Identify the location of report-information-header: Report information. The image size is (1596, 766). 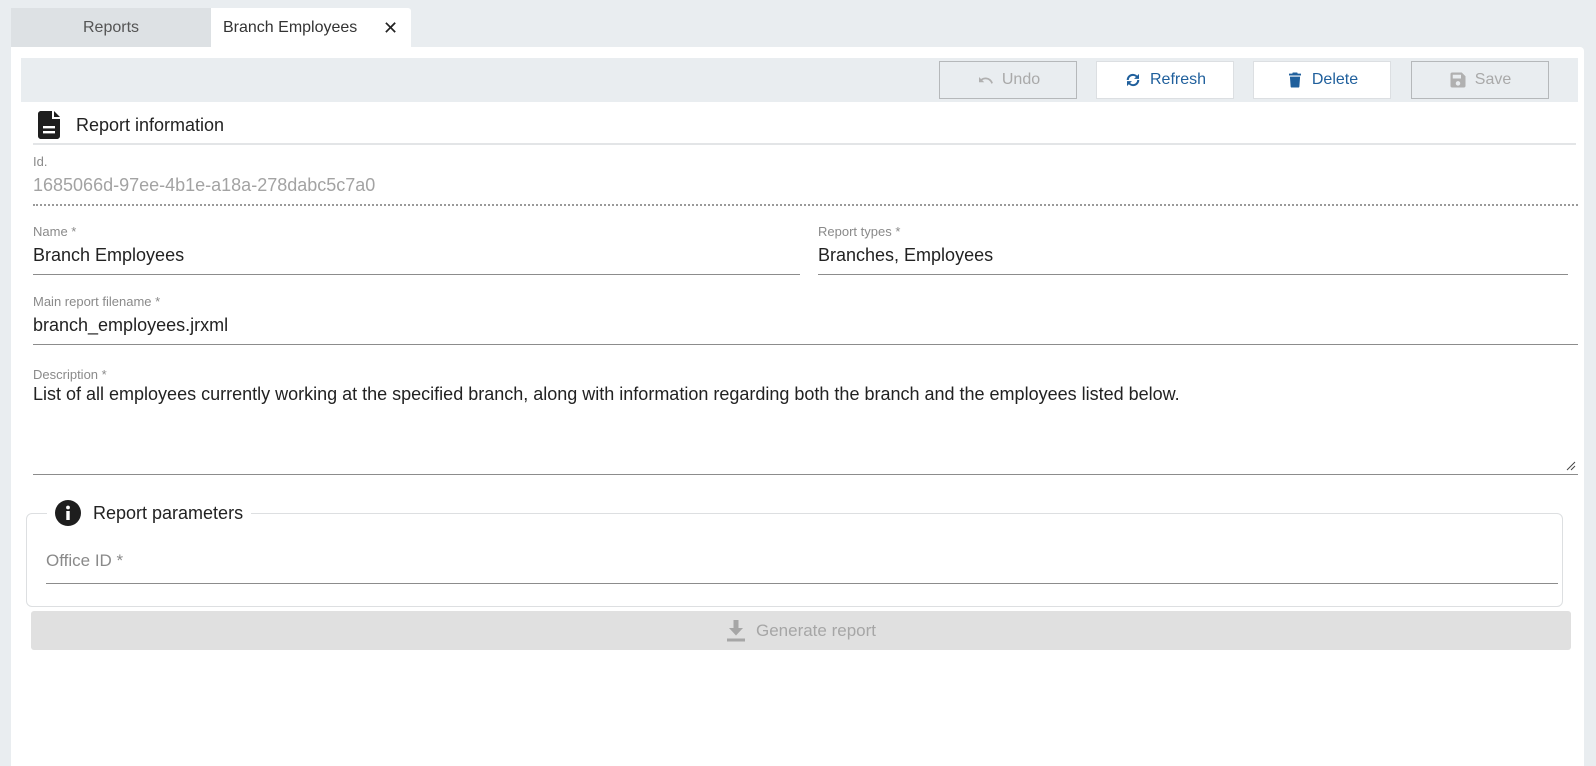
(804, 126).